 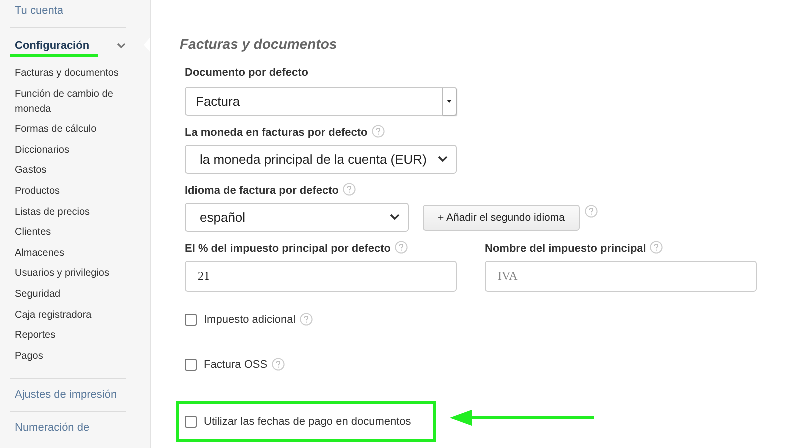 What do you see at coordinates (321, 276) in the screenshot?
I see `text-field: 21` at bounding box center [321, 276].